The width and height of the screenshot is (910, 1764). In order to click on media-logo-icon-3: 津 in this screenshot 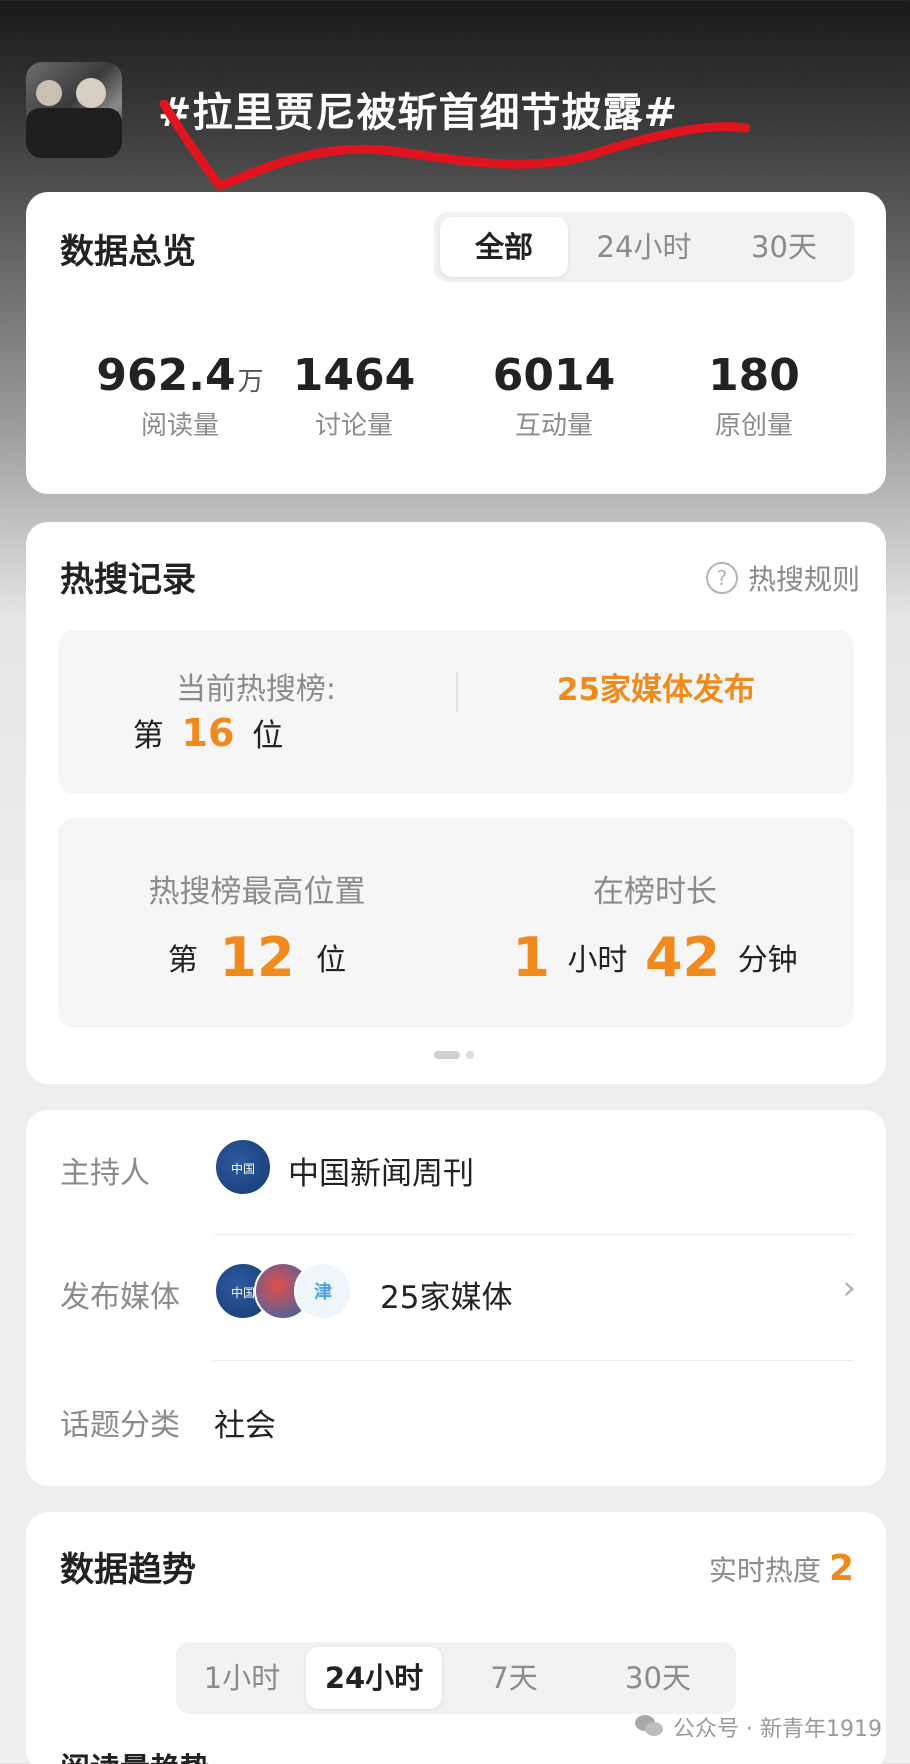, I will do `click(323, 1291)`.